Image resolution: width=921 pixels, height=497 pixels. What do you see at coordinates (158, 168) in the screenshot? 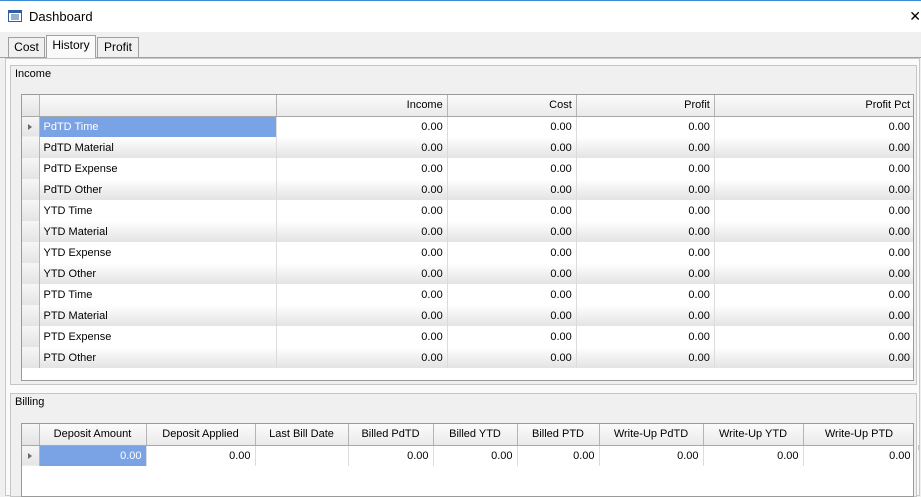
I see `row-label-cell: PdTD Expense` at bounding box center [158, 168].